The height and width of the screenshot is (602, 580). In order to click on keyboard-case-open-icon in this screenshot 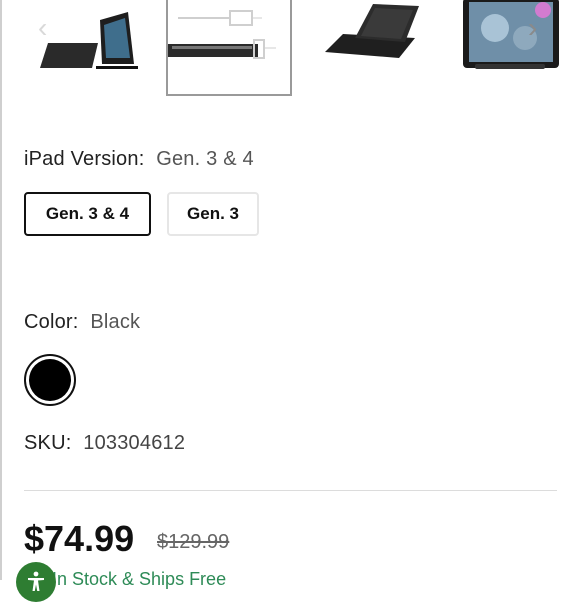, I will do `click(89, 40)`.